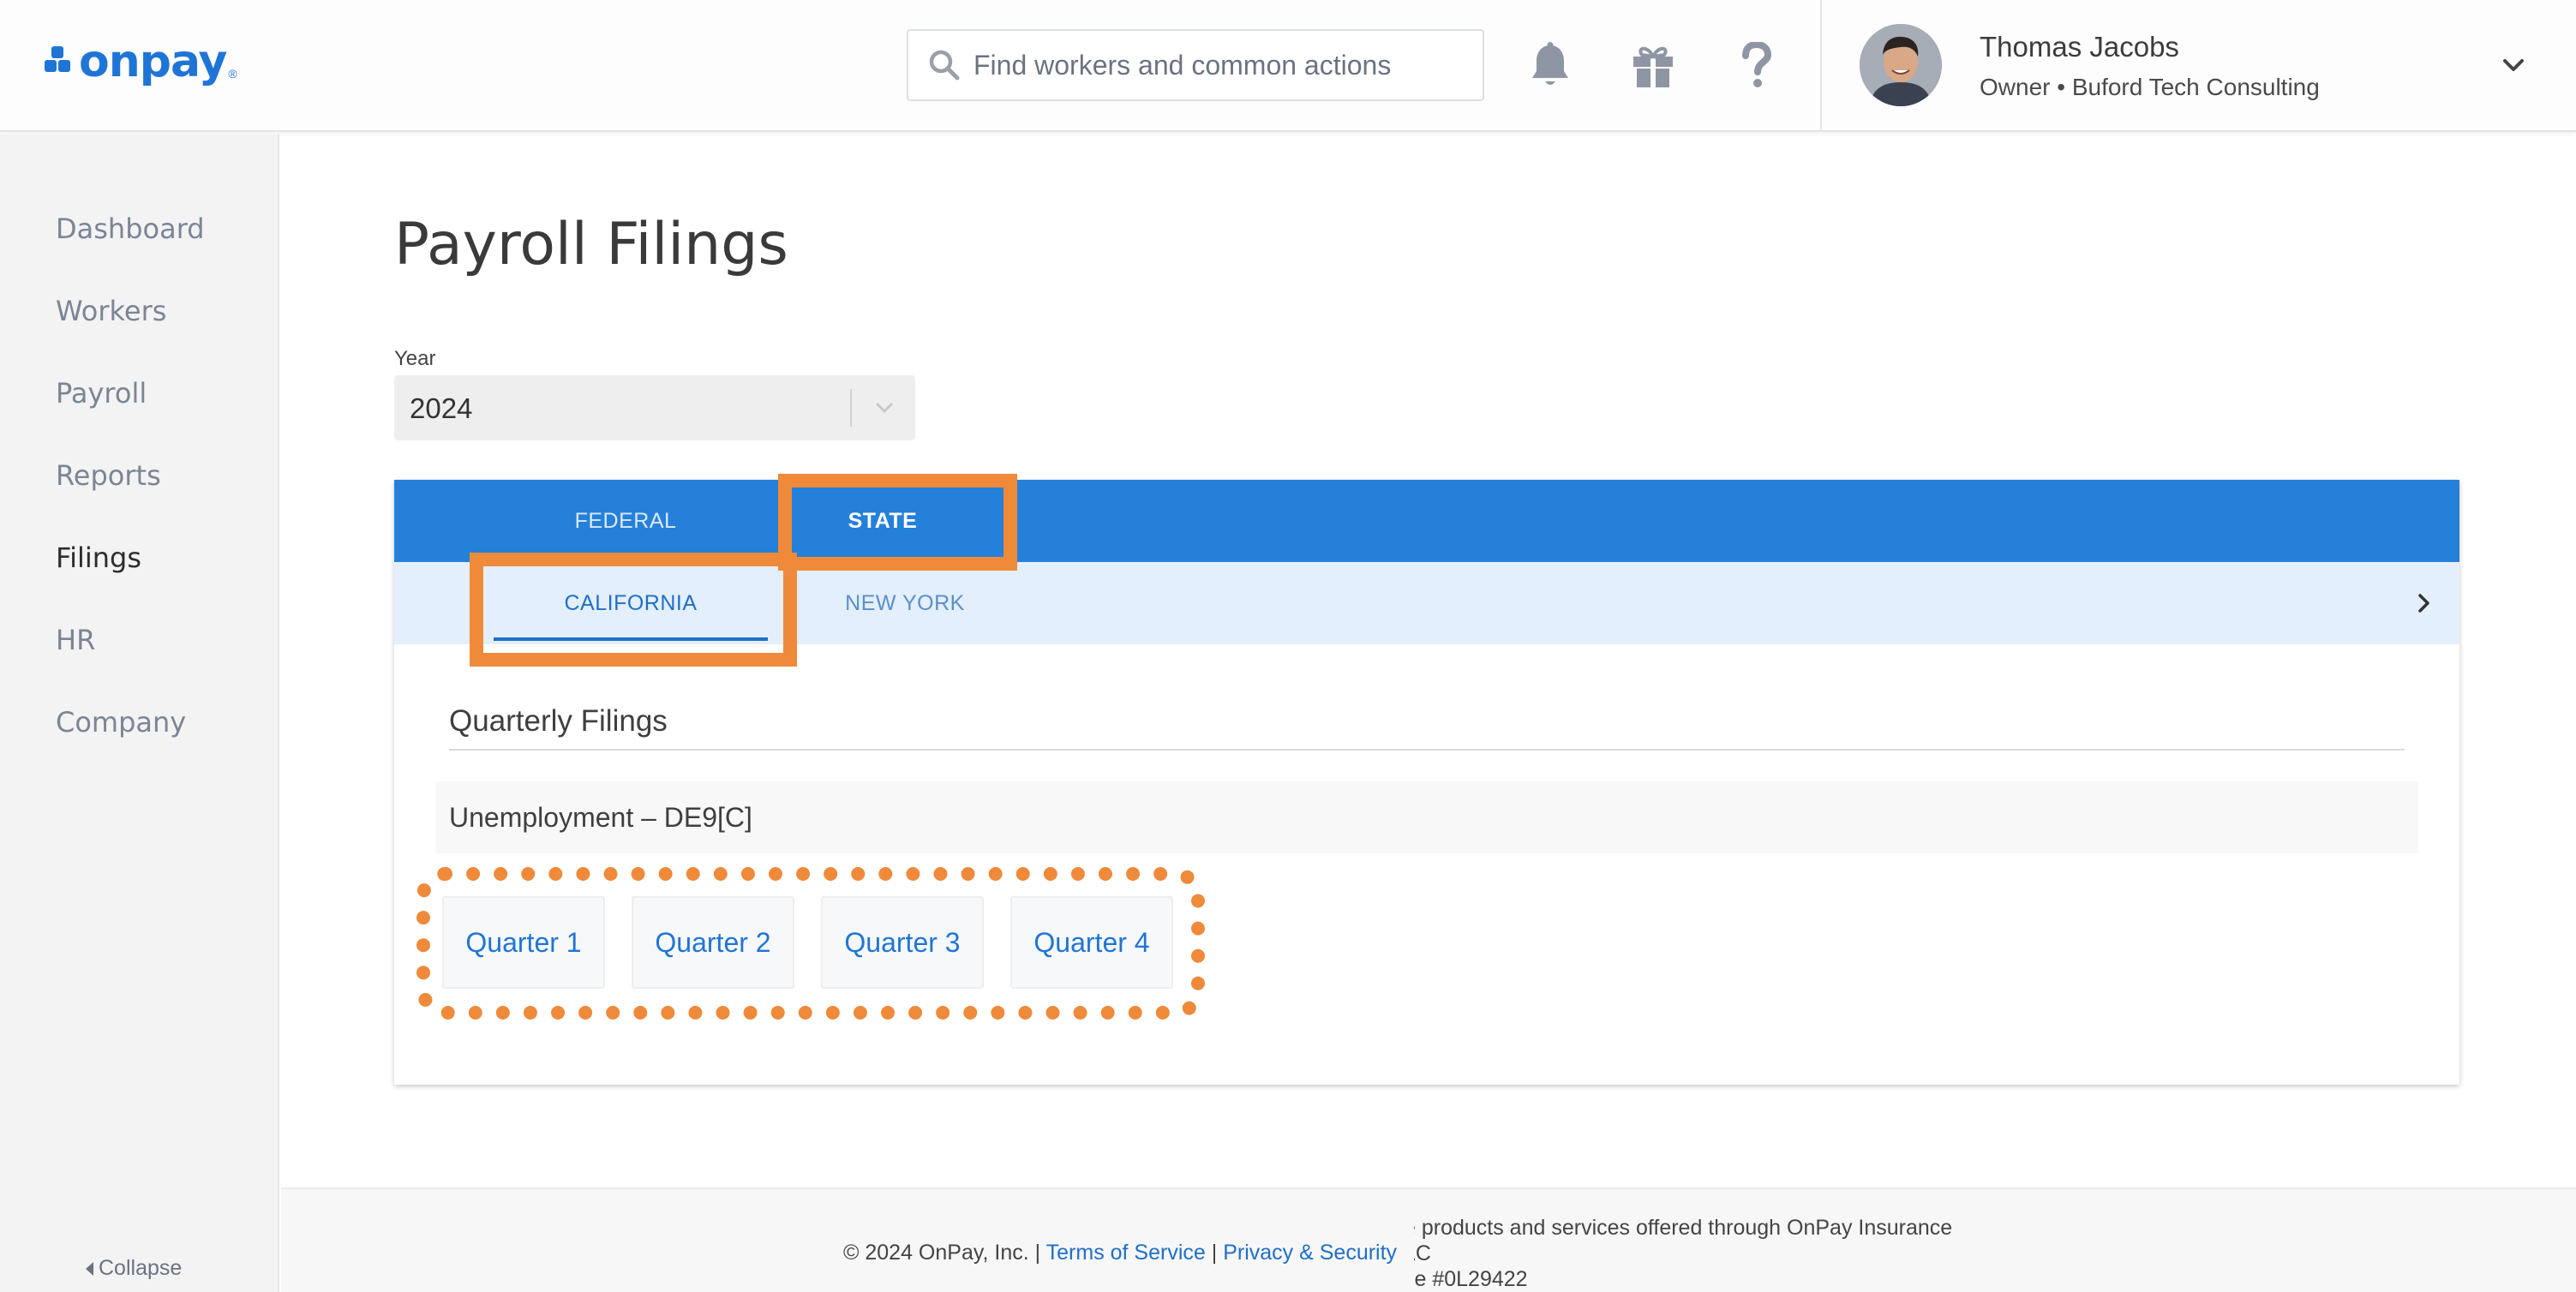  Describe the element at coordinates (898, 522) in the screenshot. I see `state-tab-highlight` at that location.